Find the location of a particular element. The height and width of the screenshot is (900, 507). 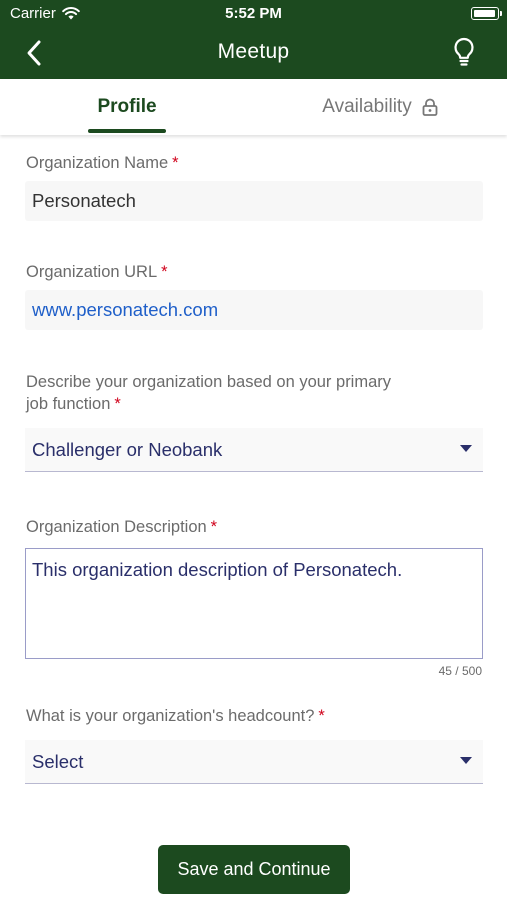

page-title: Meetup is located at coordinates (253, 51).